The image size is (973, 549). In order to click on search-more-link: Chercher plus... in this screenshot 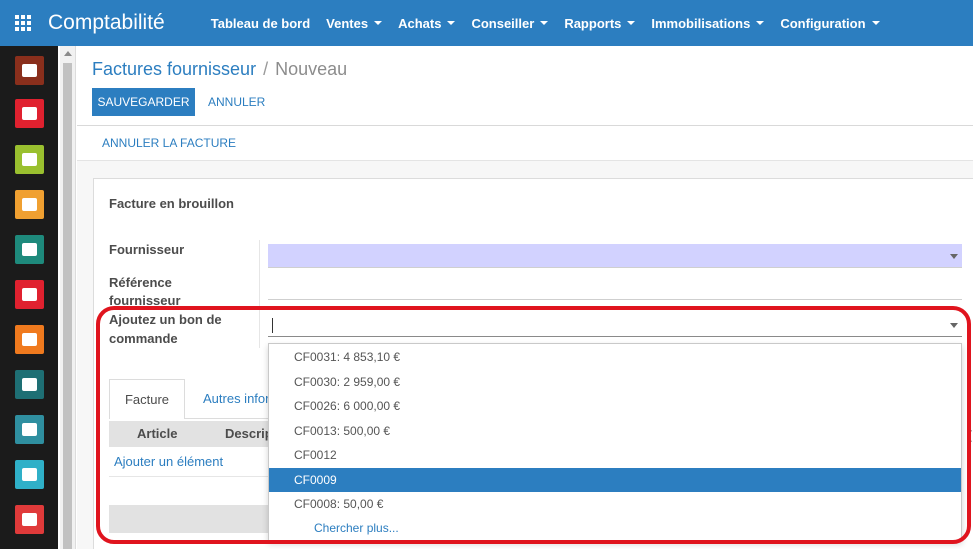, I will do `click(615, 528)`.